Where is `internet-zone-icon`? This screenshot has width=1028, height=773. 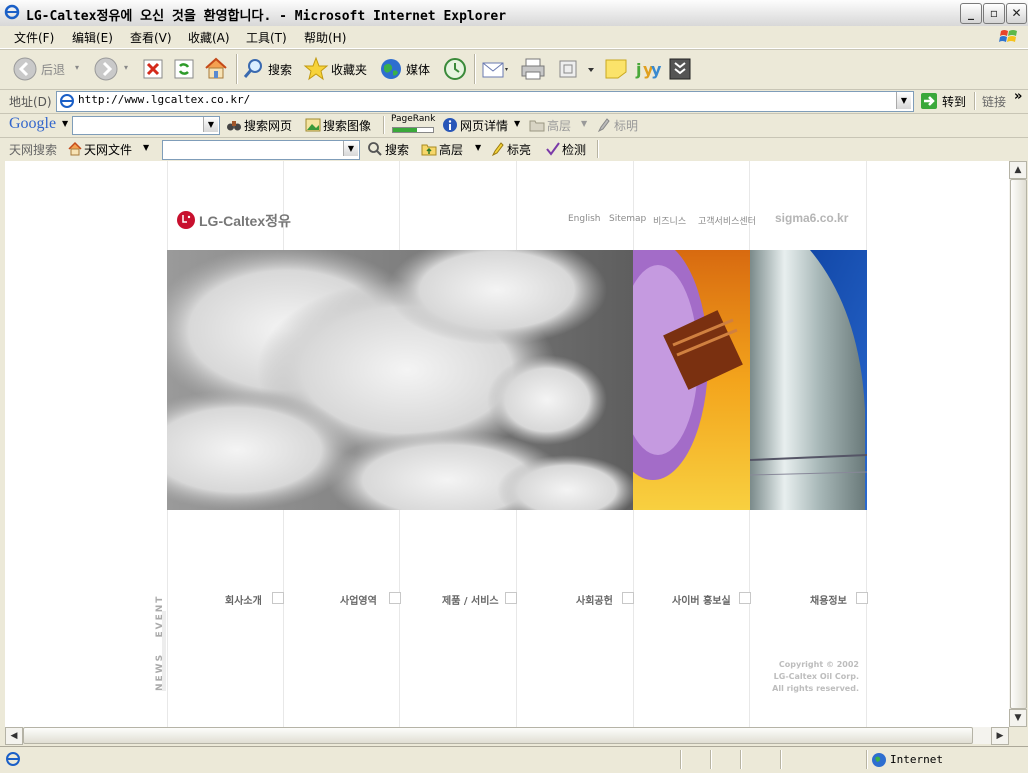
internet-zone-icon is located at coordinates (879, 760).